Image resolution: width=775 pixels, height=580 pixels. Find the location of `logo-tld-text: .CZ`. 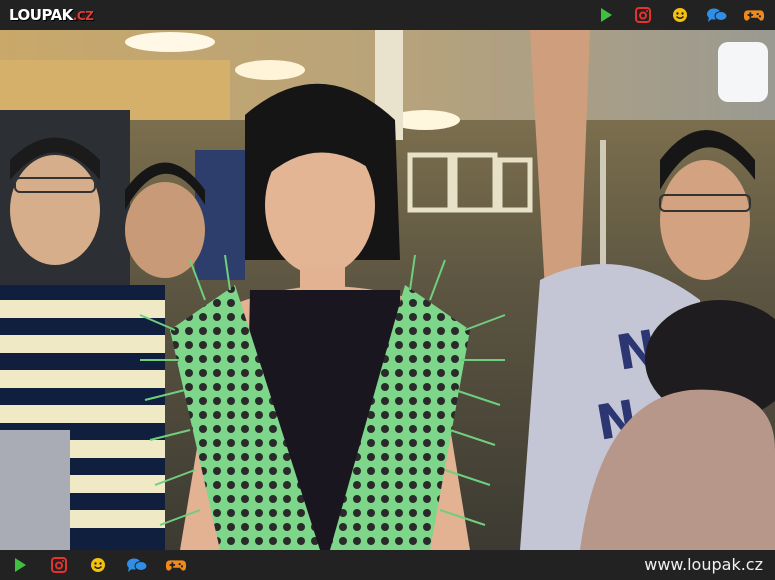

logo-tld-text: .CZ is located at coordinates (83, 16).